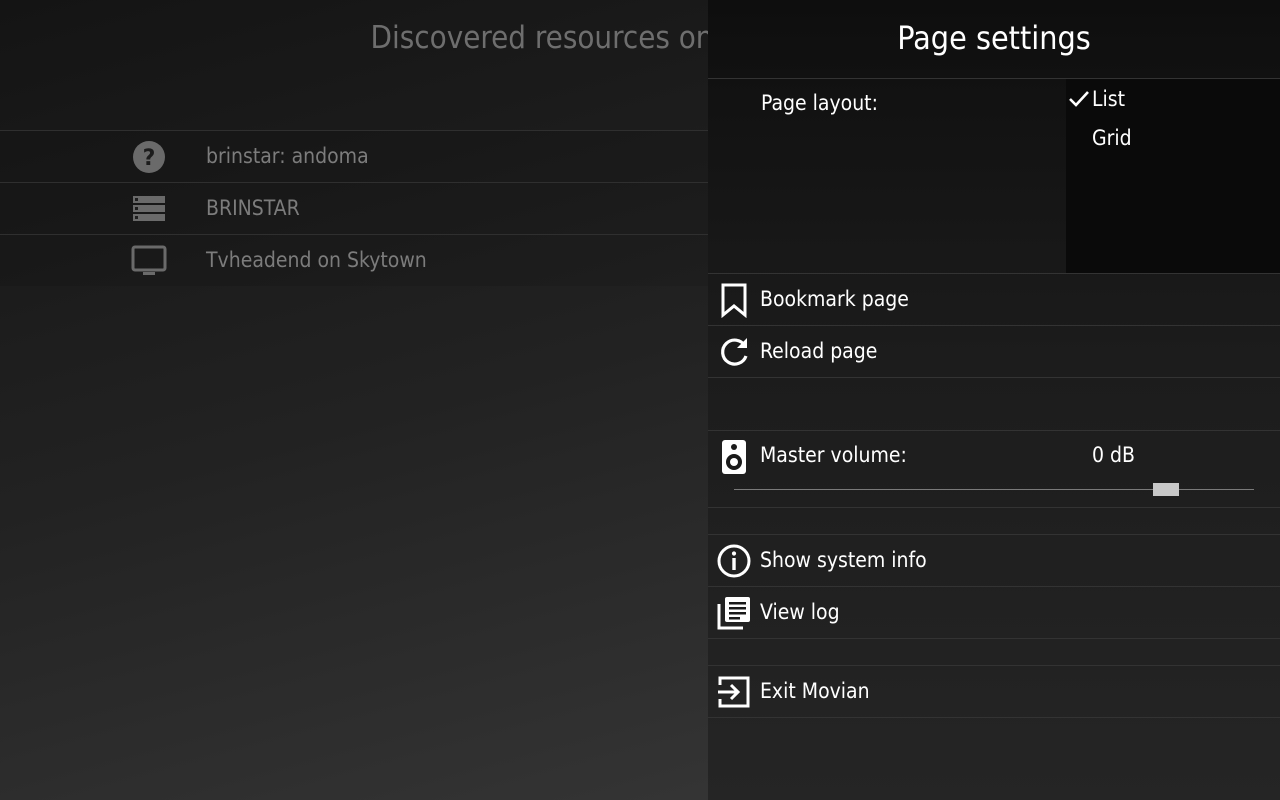 This screenshot has height=800, width=1280. What do you see at coordinates (819, 103) in the screenshot?
I see `page-layout-label: Page layout:` at bounding box center [819, 103].